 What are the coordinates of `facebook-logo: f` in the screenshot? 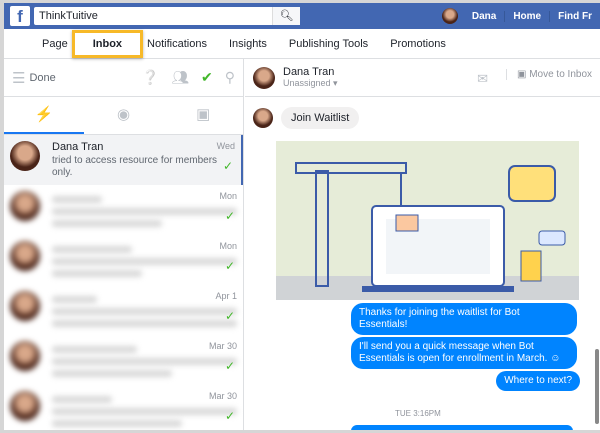 It's located at (20, 16).